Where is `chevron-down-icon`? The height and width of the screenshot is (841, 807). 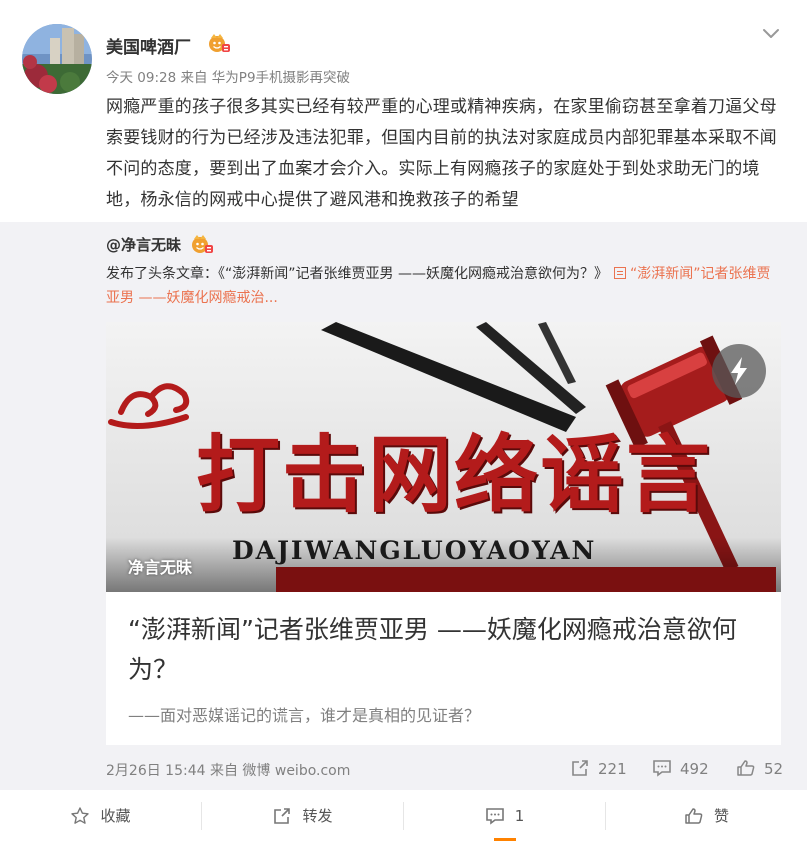 chevron-down-icon is located at coordinates (771, 33).